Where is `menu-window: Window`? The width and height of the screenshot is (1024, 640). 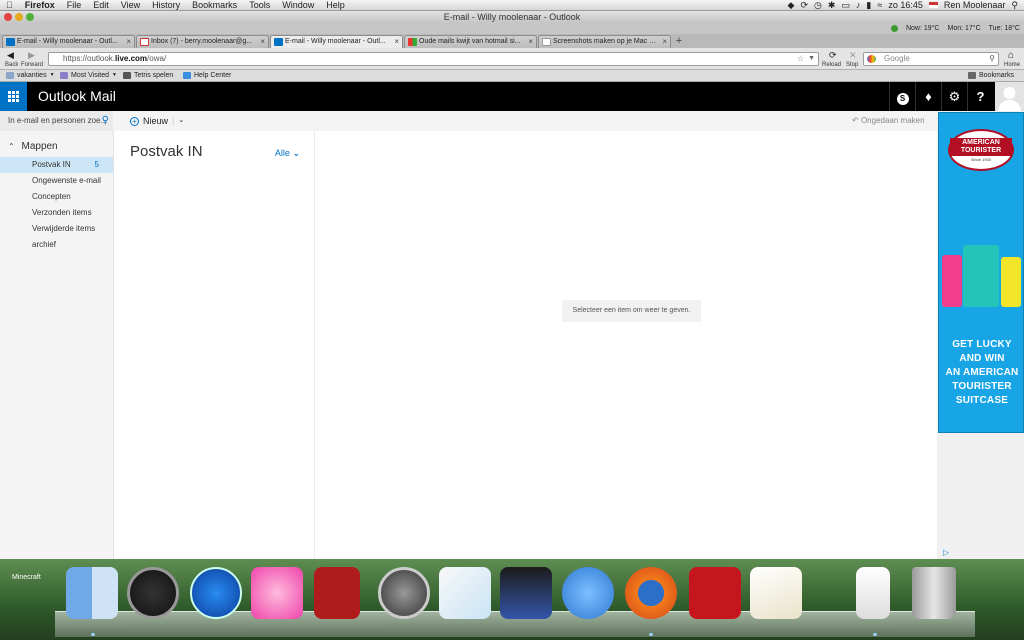
menu-window: Window is located at coordinates (298, 5).